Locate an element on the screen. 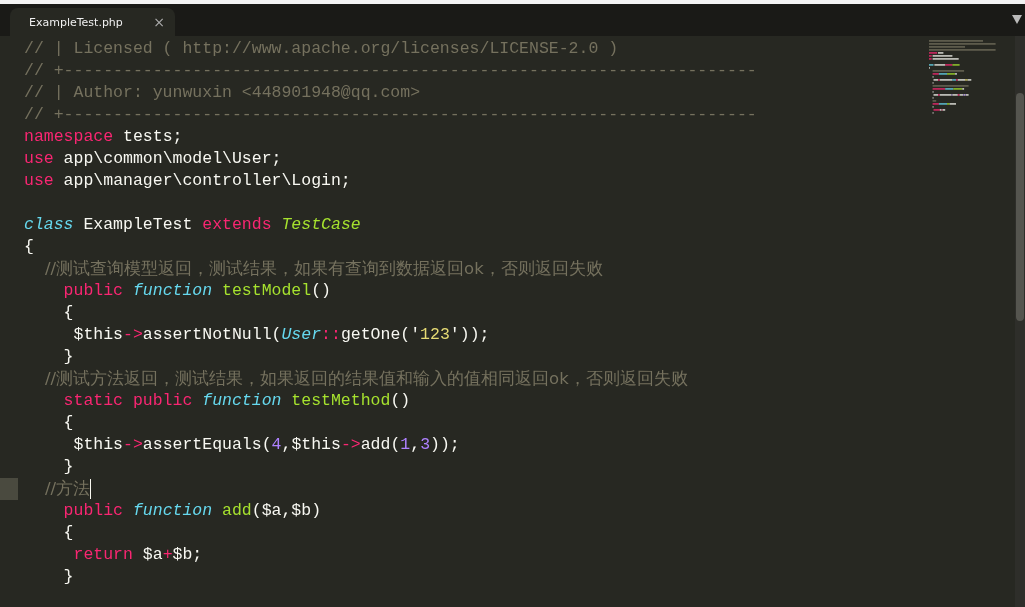 The height and width of the screenshot is (607, 1025). code-line: namespace tests; is located at coordinates (104, 137).